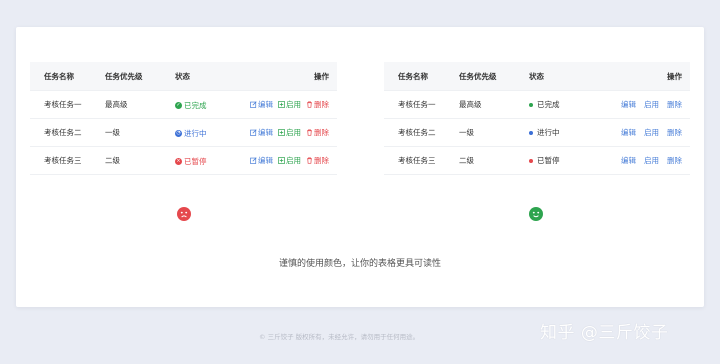 The width and height of the screenshot is (720, 364). I want to click on task-status: 已暂停, so click(569, 160).